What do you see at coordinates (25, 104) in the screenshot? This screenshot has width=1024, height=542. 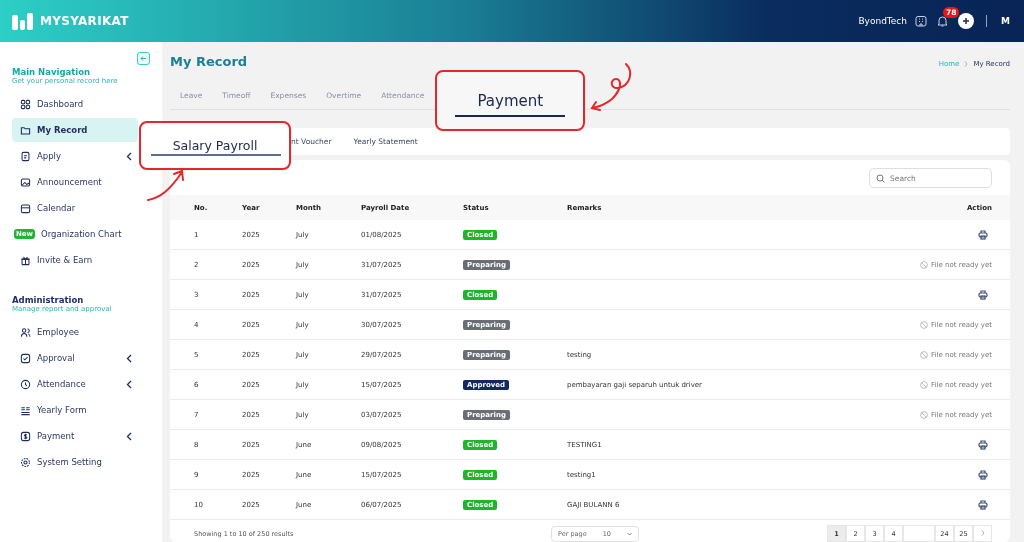 I see `grid-icon` at bounding box center [25, 104].